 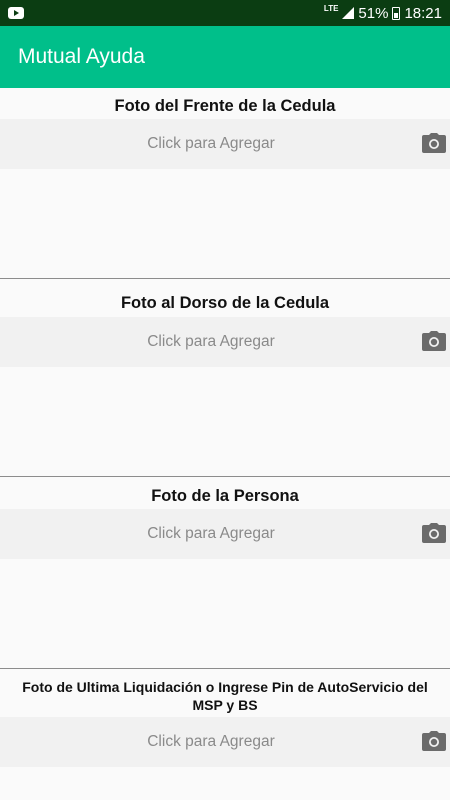 What do you see at coordinates (331, 8) in the screenshot?
I see `network-type-label: LTE` at bounding box center [331, 8].